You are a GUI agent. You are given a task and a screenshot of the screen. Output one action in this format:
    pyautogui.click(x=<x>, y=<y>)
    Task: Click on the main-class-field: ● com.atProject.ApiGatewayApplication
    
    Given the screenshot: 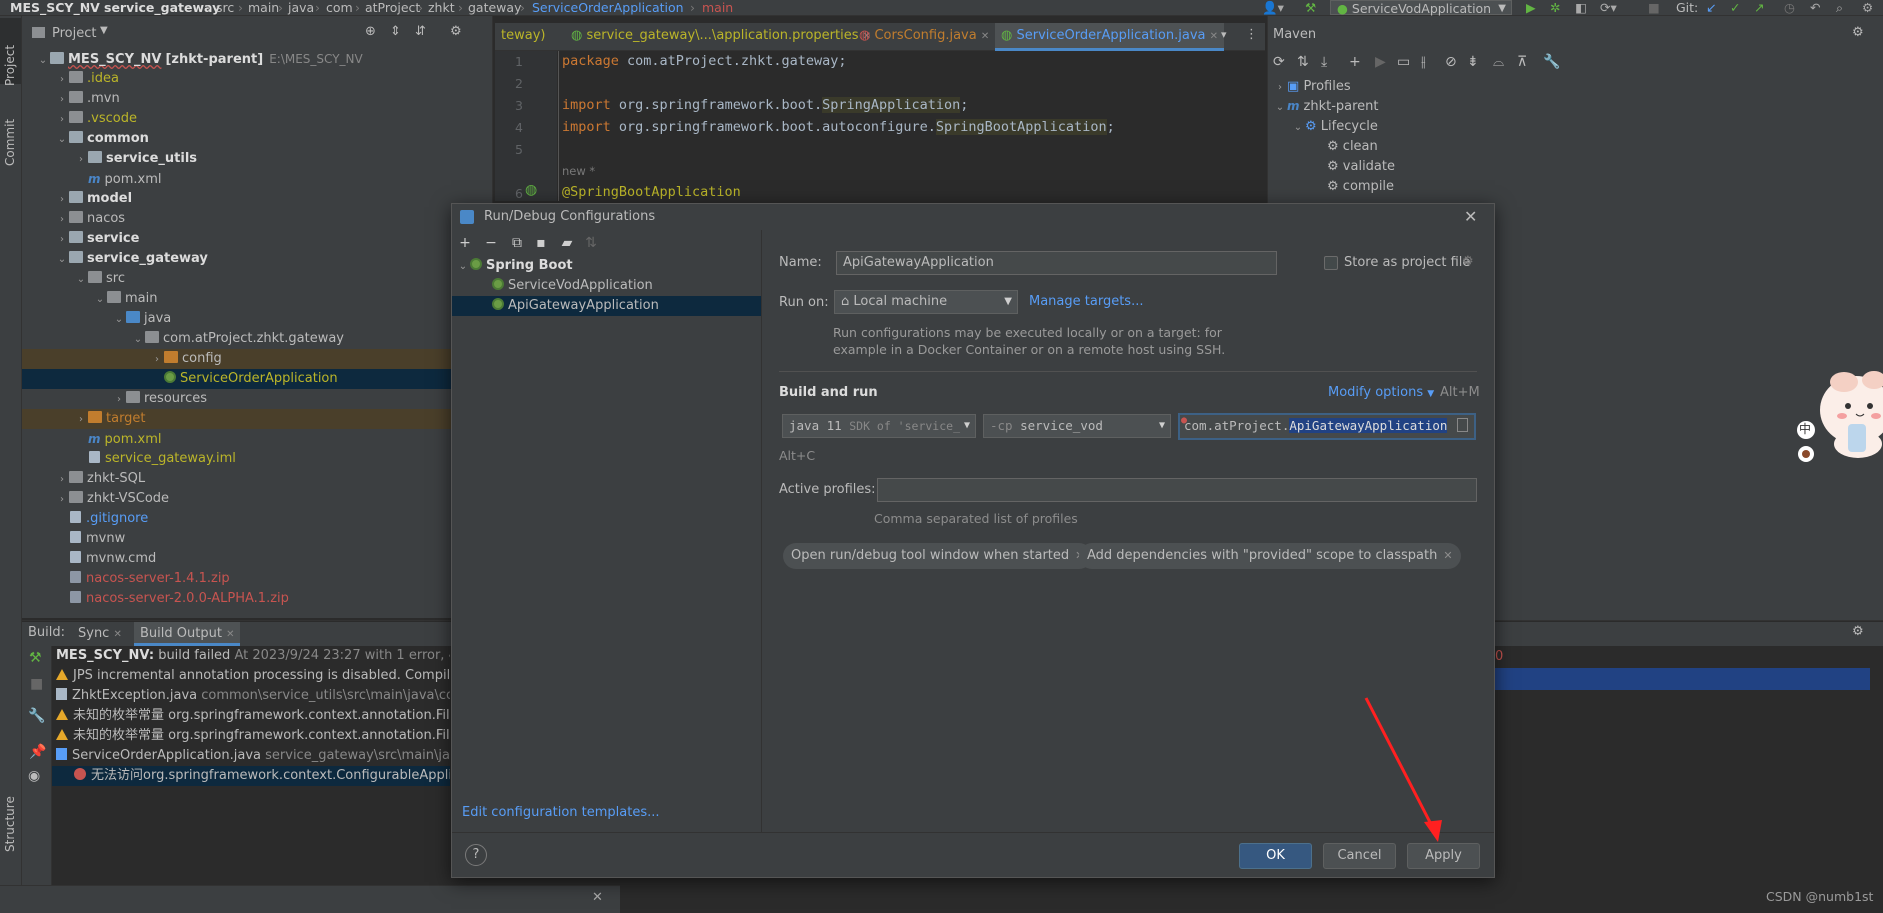 What is the action you would take?
    pyautogui.click(x=1327, y=426)
    